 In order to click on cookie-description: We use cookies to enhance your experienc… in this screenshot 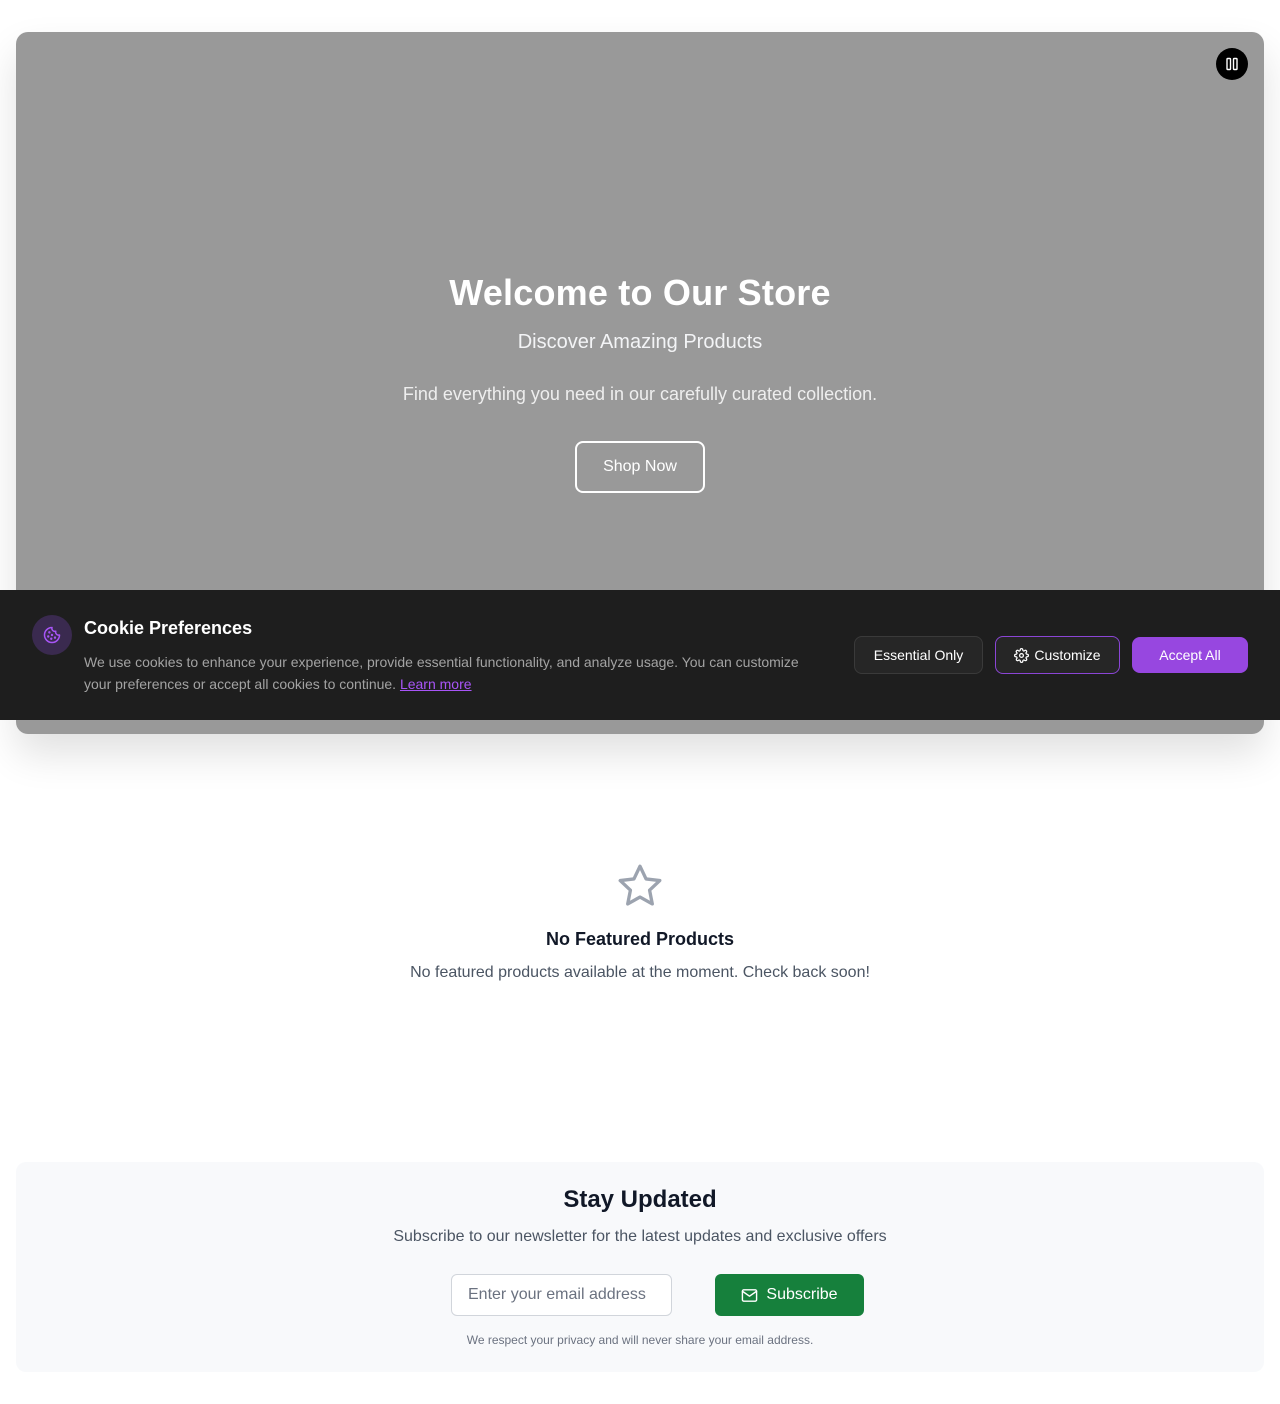, I will do `click(444, 673)`.